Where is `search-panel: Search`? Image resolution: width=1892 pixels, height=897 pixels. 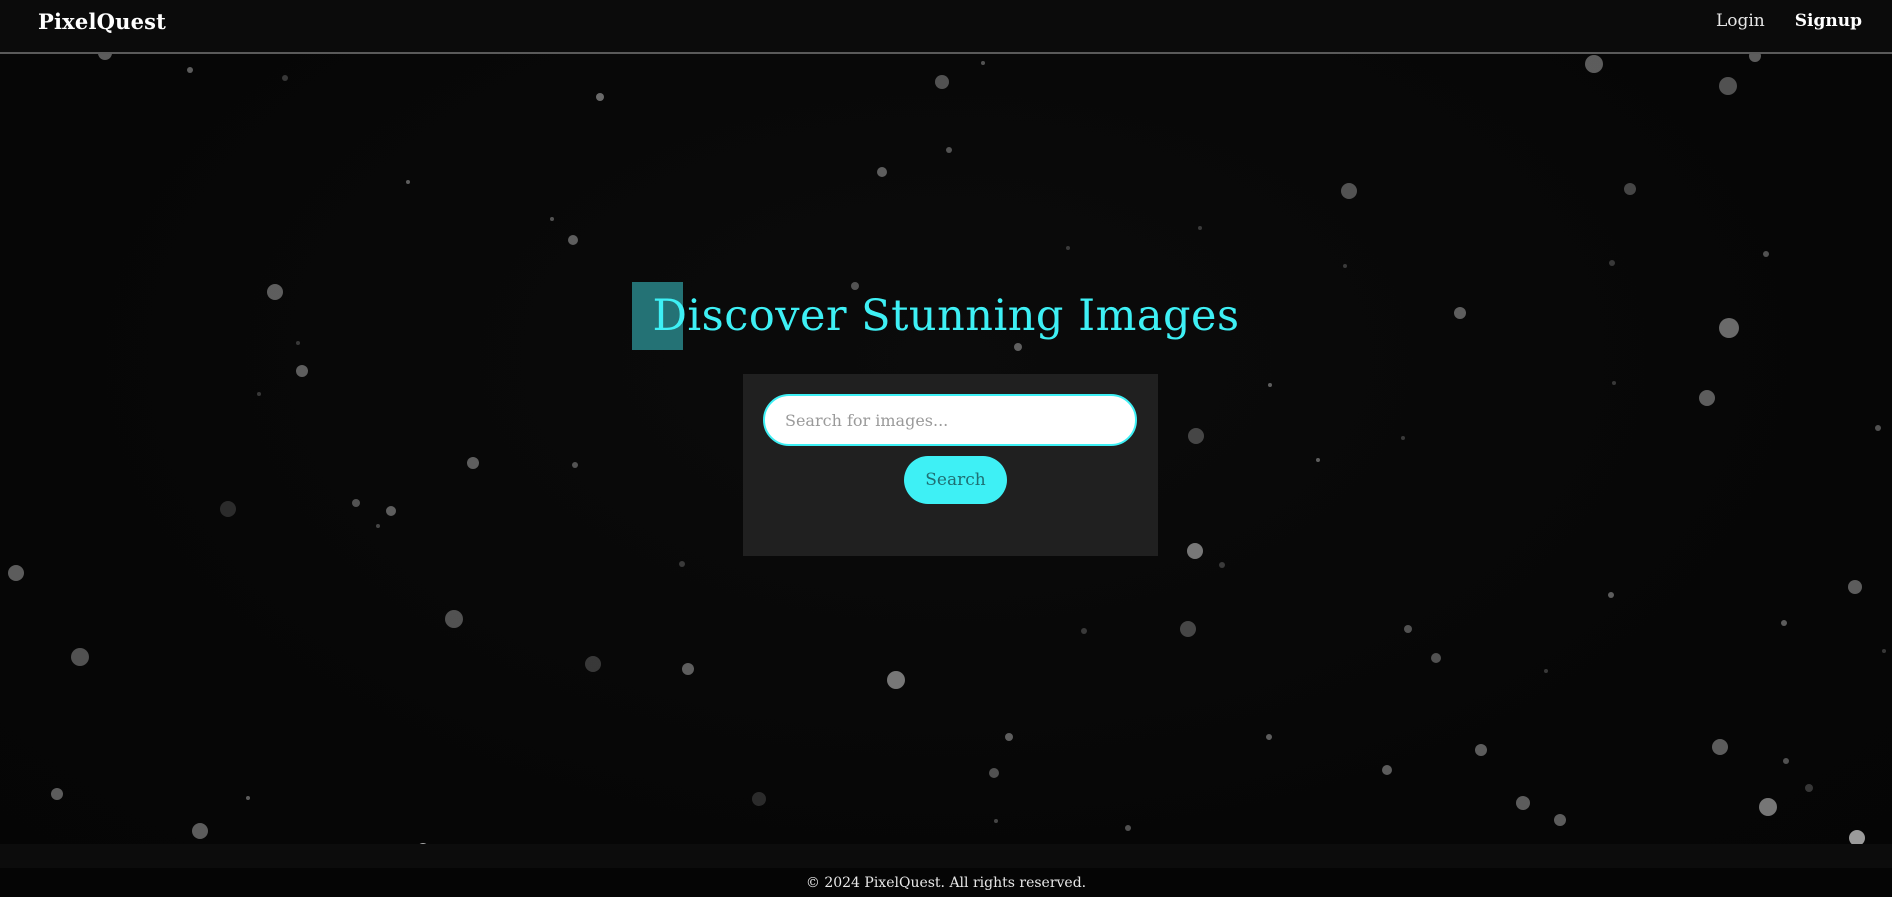 search-panel: Search is located at coordinates (950, 465).